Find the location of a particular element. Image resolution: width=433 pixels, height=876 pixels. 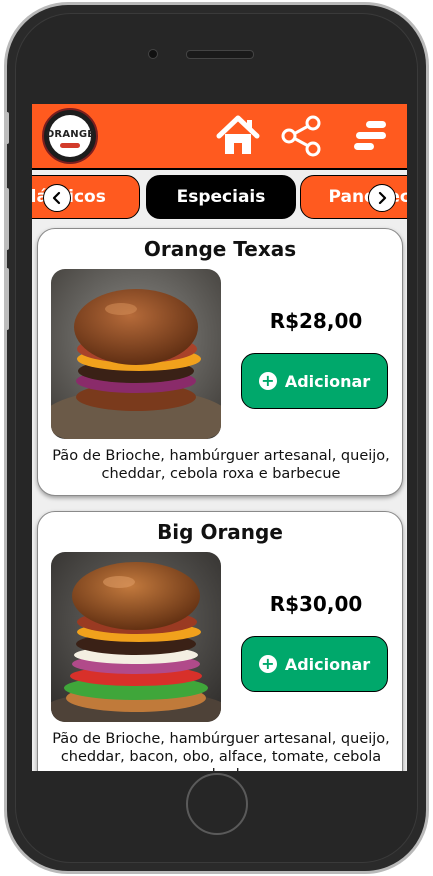

phone-speaker is located at coordinates (220, 54).